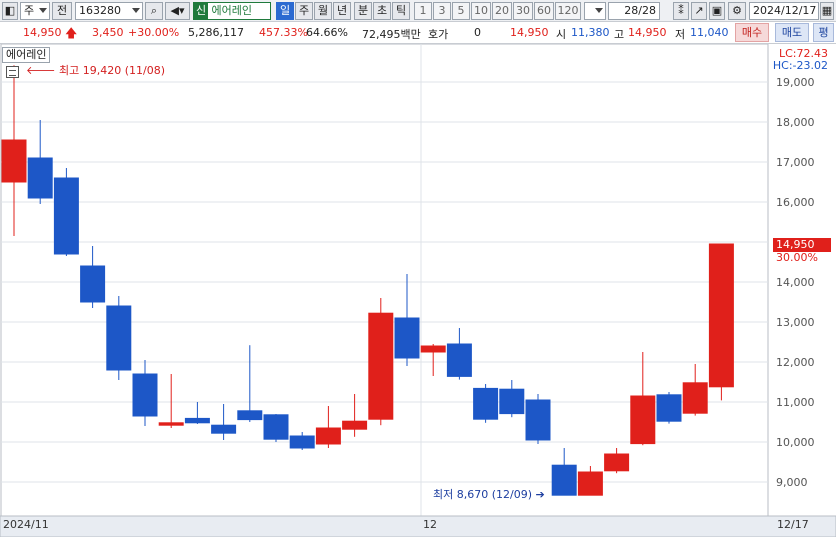  What do you see at coordinates (797, 257) in the screenshot?
I see `last-pct-tag: 30.00%` at bounding box center [797, 257].